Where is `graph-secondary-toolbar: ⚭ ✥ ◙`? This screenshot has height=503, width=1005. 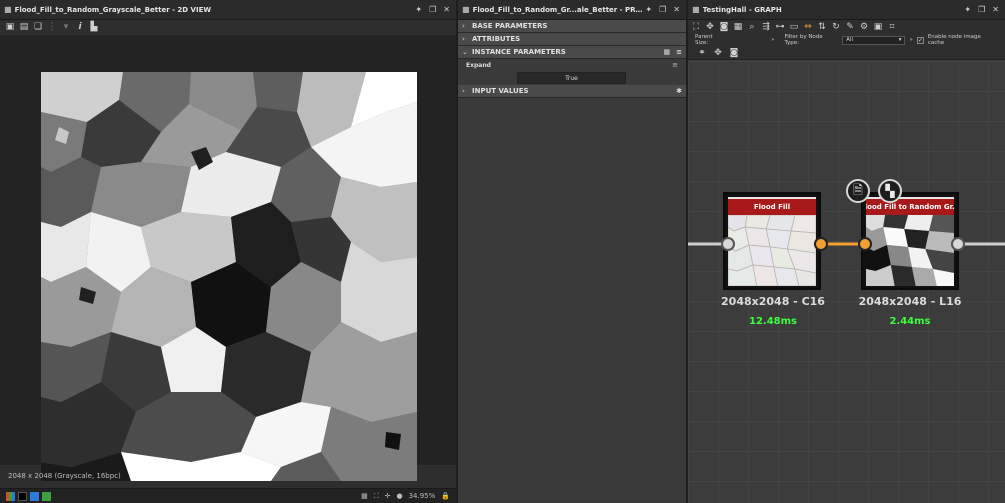
graph-secondary-toolbar: ⚭ ✥ ◙ is located at coordinates (846, 53).